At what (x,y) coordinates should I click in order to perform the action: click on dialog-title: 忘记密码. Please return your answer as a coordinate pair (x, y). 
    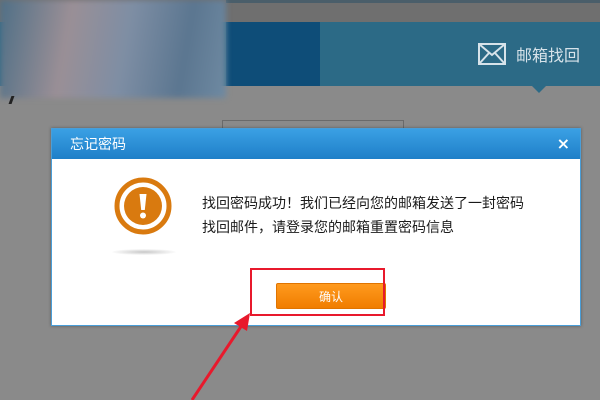
    Looking at the image, I should click on (98, 145).